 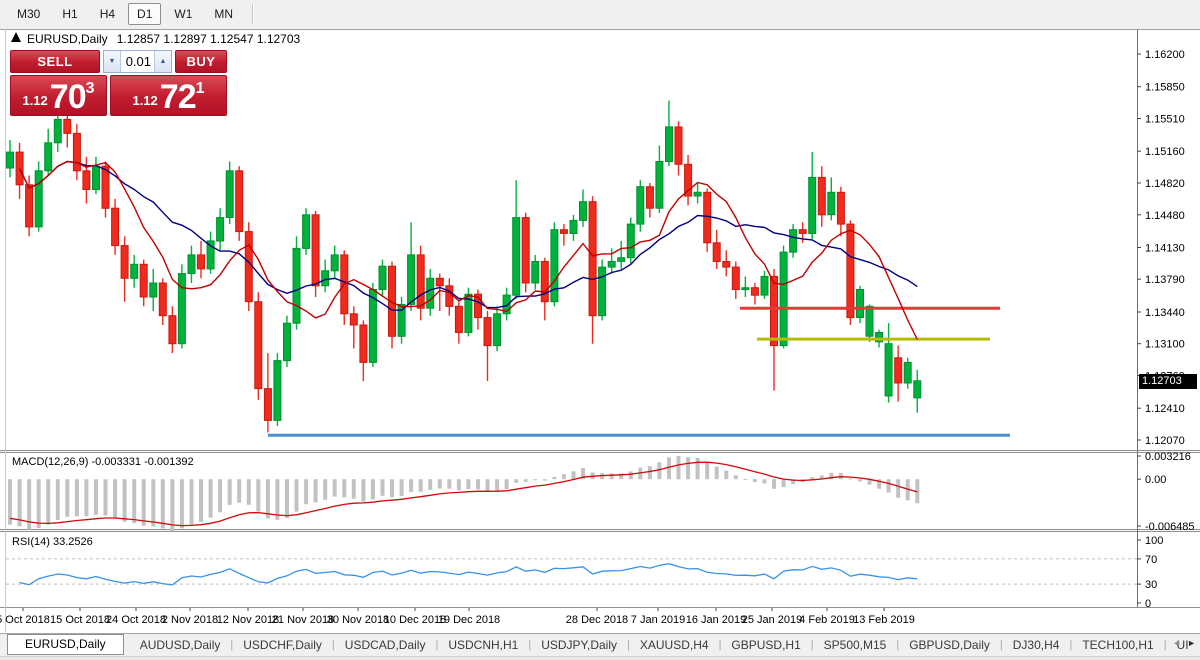 I want to click on buy-price-prefix: 1.12, so click(x=145, y=100).